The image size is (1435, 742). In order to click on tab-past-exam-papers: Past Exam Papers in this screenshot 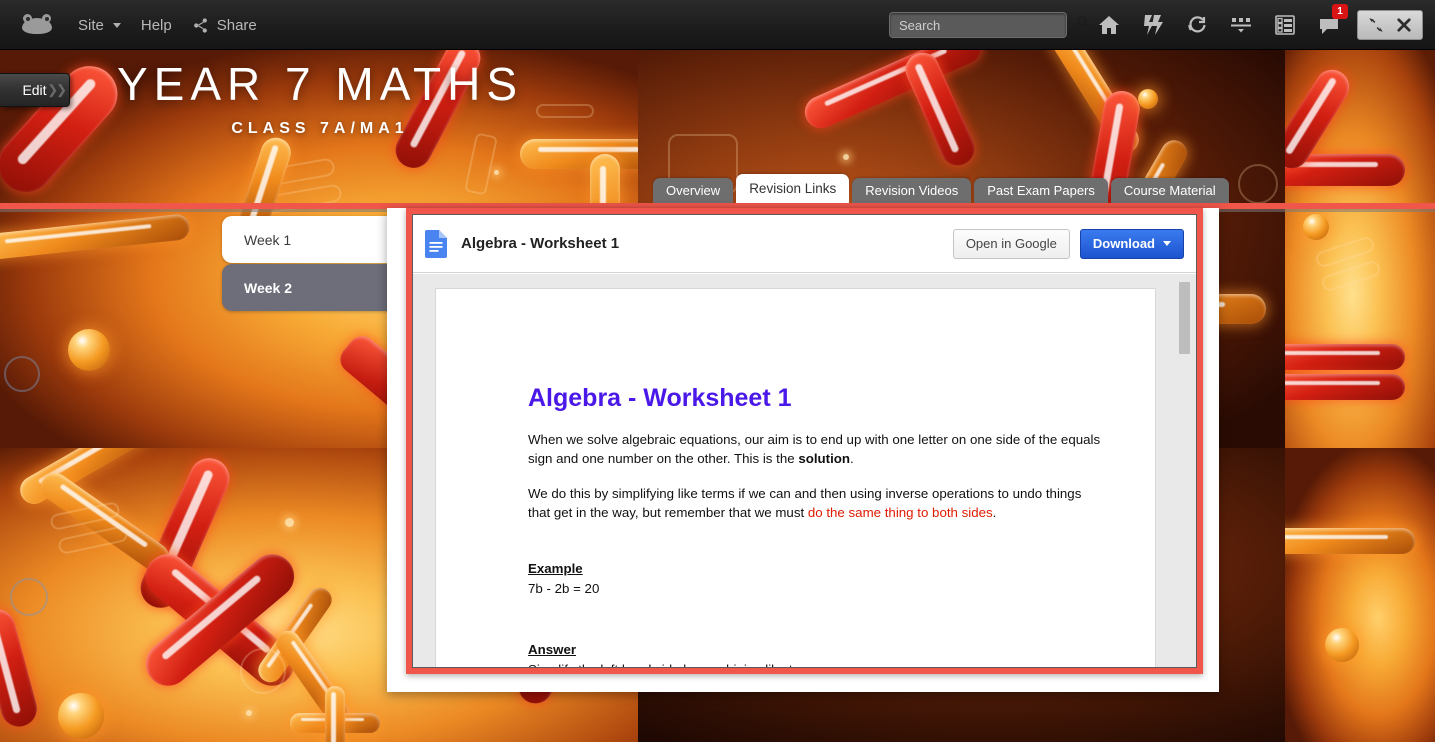, I will do `click(1041, 190)`.